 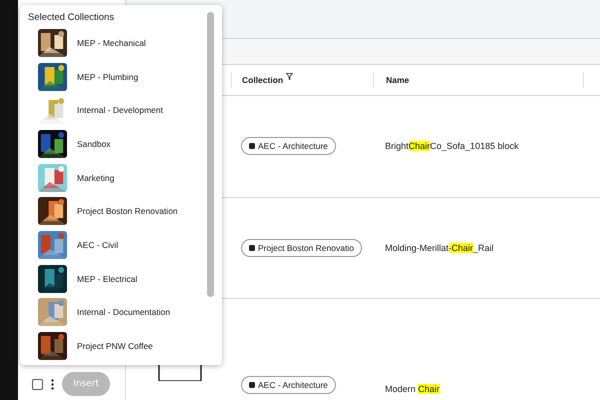 What do you see at coordinates (71, 18) in the screenshot?
I see `menu-title: Selected Collections` at bounding box center [71, 18].